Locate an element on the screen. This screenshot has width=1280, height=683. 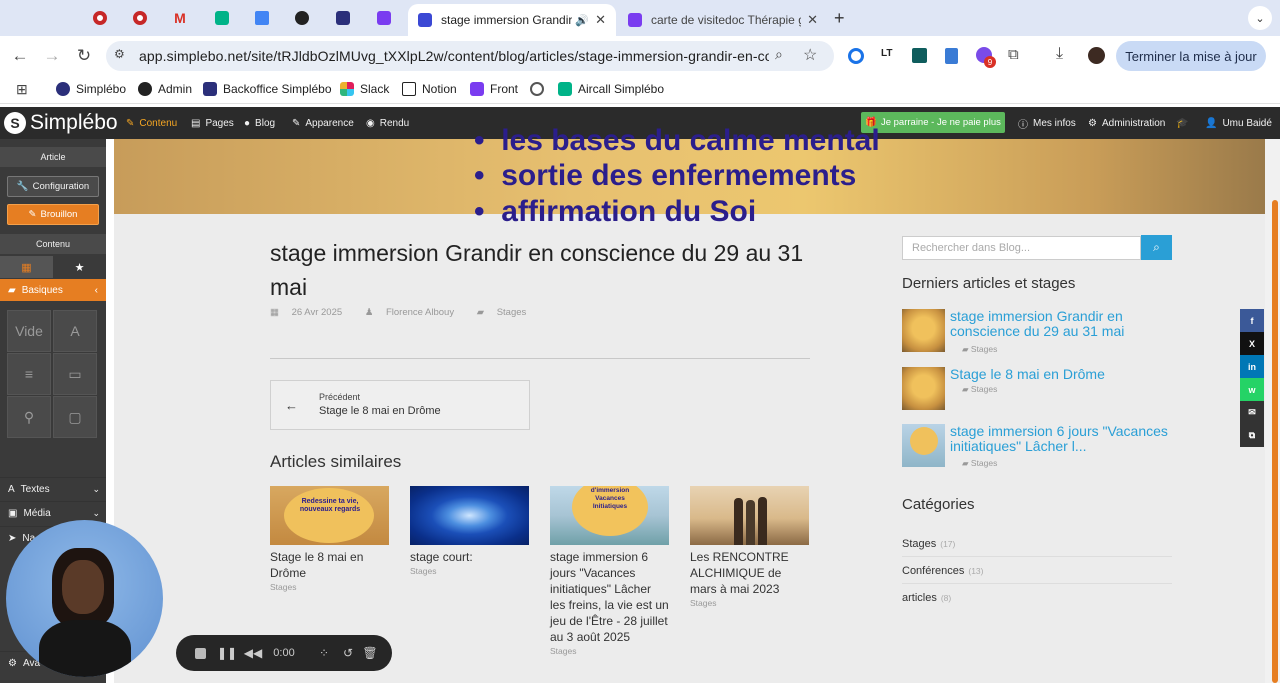
box-icon: ▢ is located at coordinates (75, 417).